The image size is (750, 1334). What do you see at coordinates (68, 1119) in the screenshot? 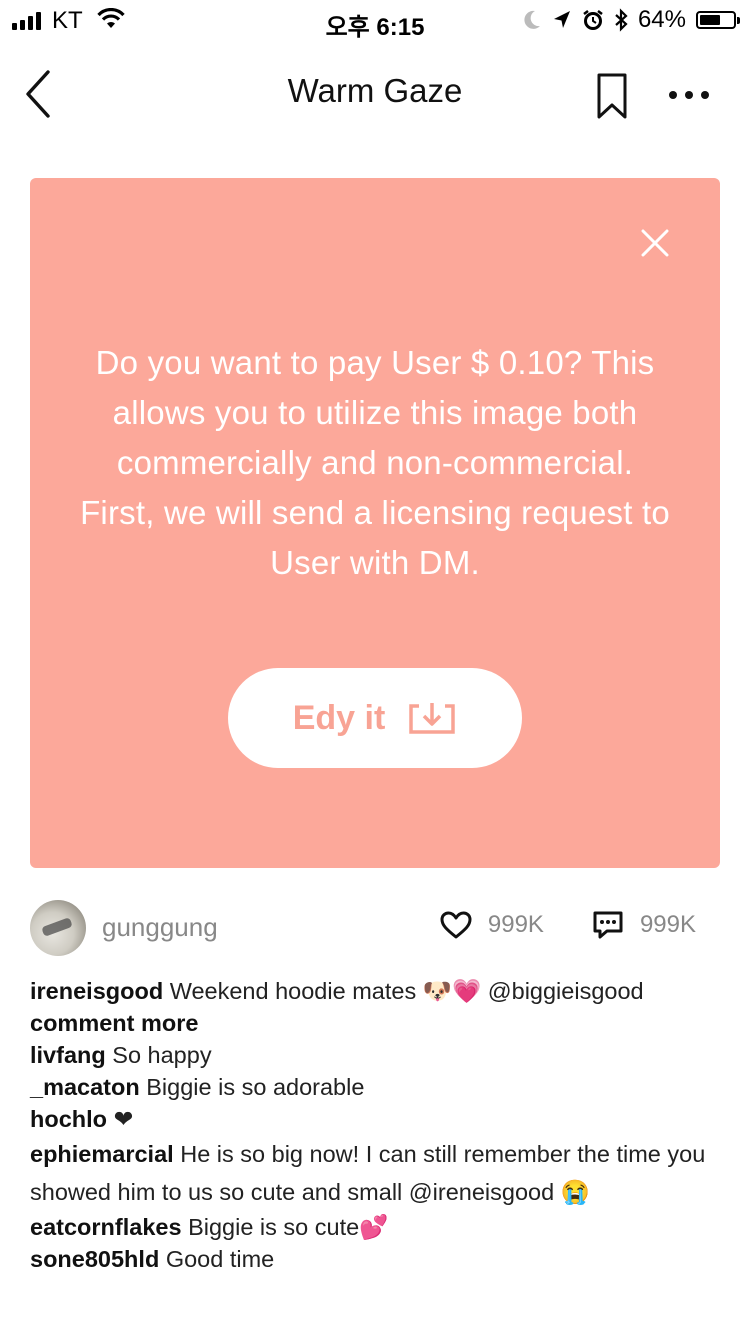
I see `comment-user: hochlo` at bounding box center [68, 1119].